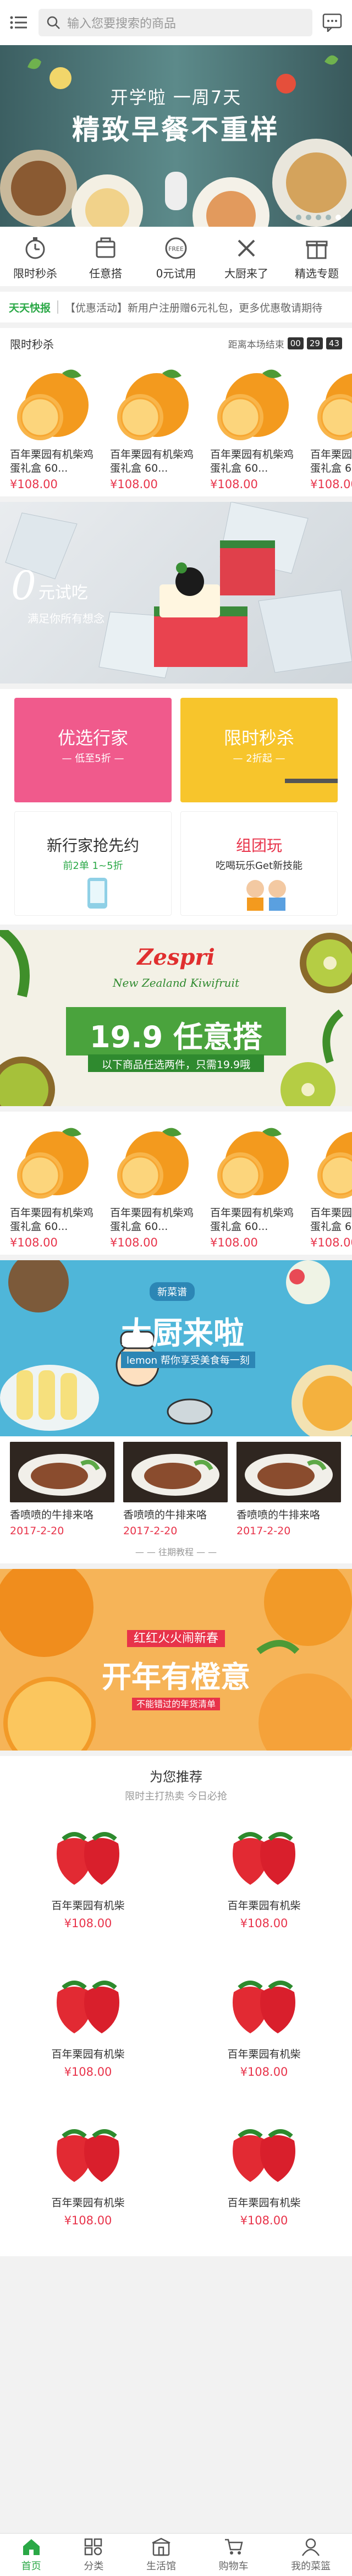  I want to click on nav-featured: 精选专题, so click(317, 258).